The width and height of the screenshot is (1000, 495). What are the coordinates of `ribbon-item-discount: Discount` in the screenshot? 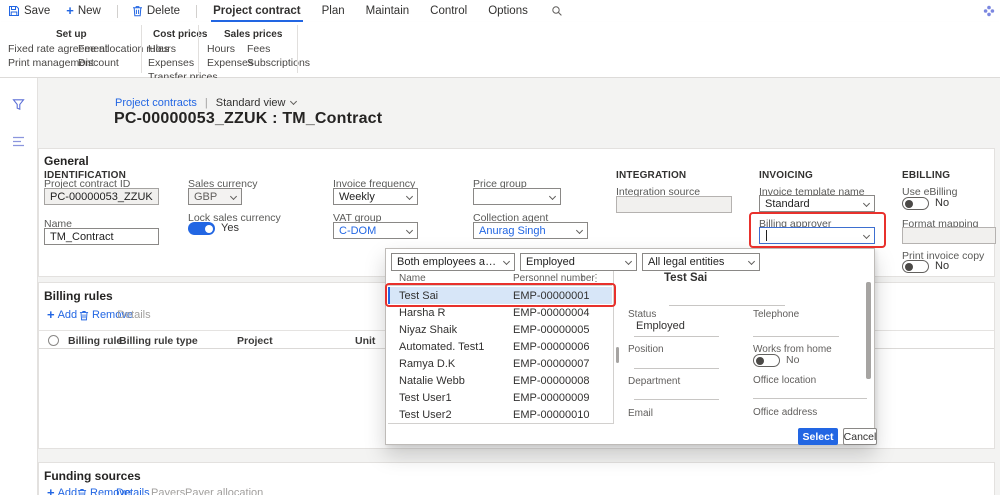 It's located at (98, 63).